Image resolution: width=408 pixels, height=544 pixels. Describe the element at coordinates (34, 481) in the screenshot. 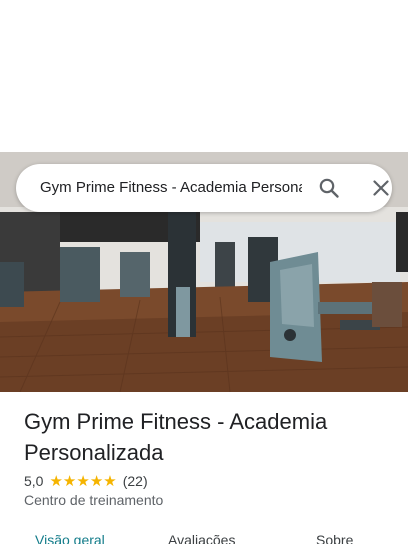

I see `rating-value: 5,0` at that location.